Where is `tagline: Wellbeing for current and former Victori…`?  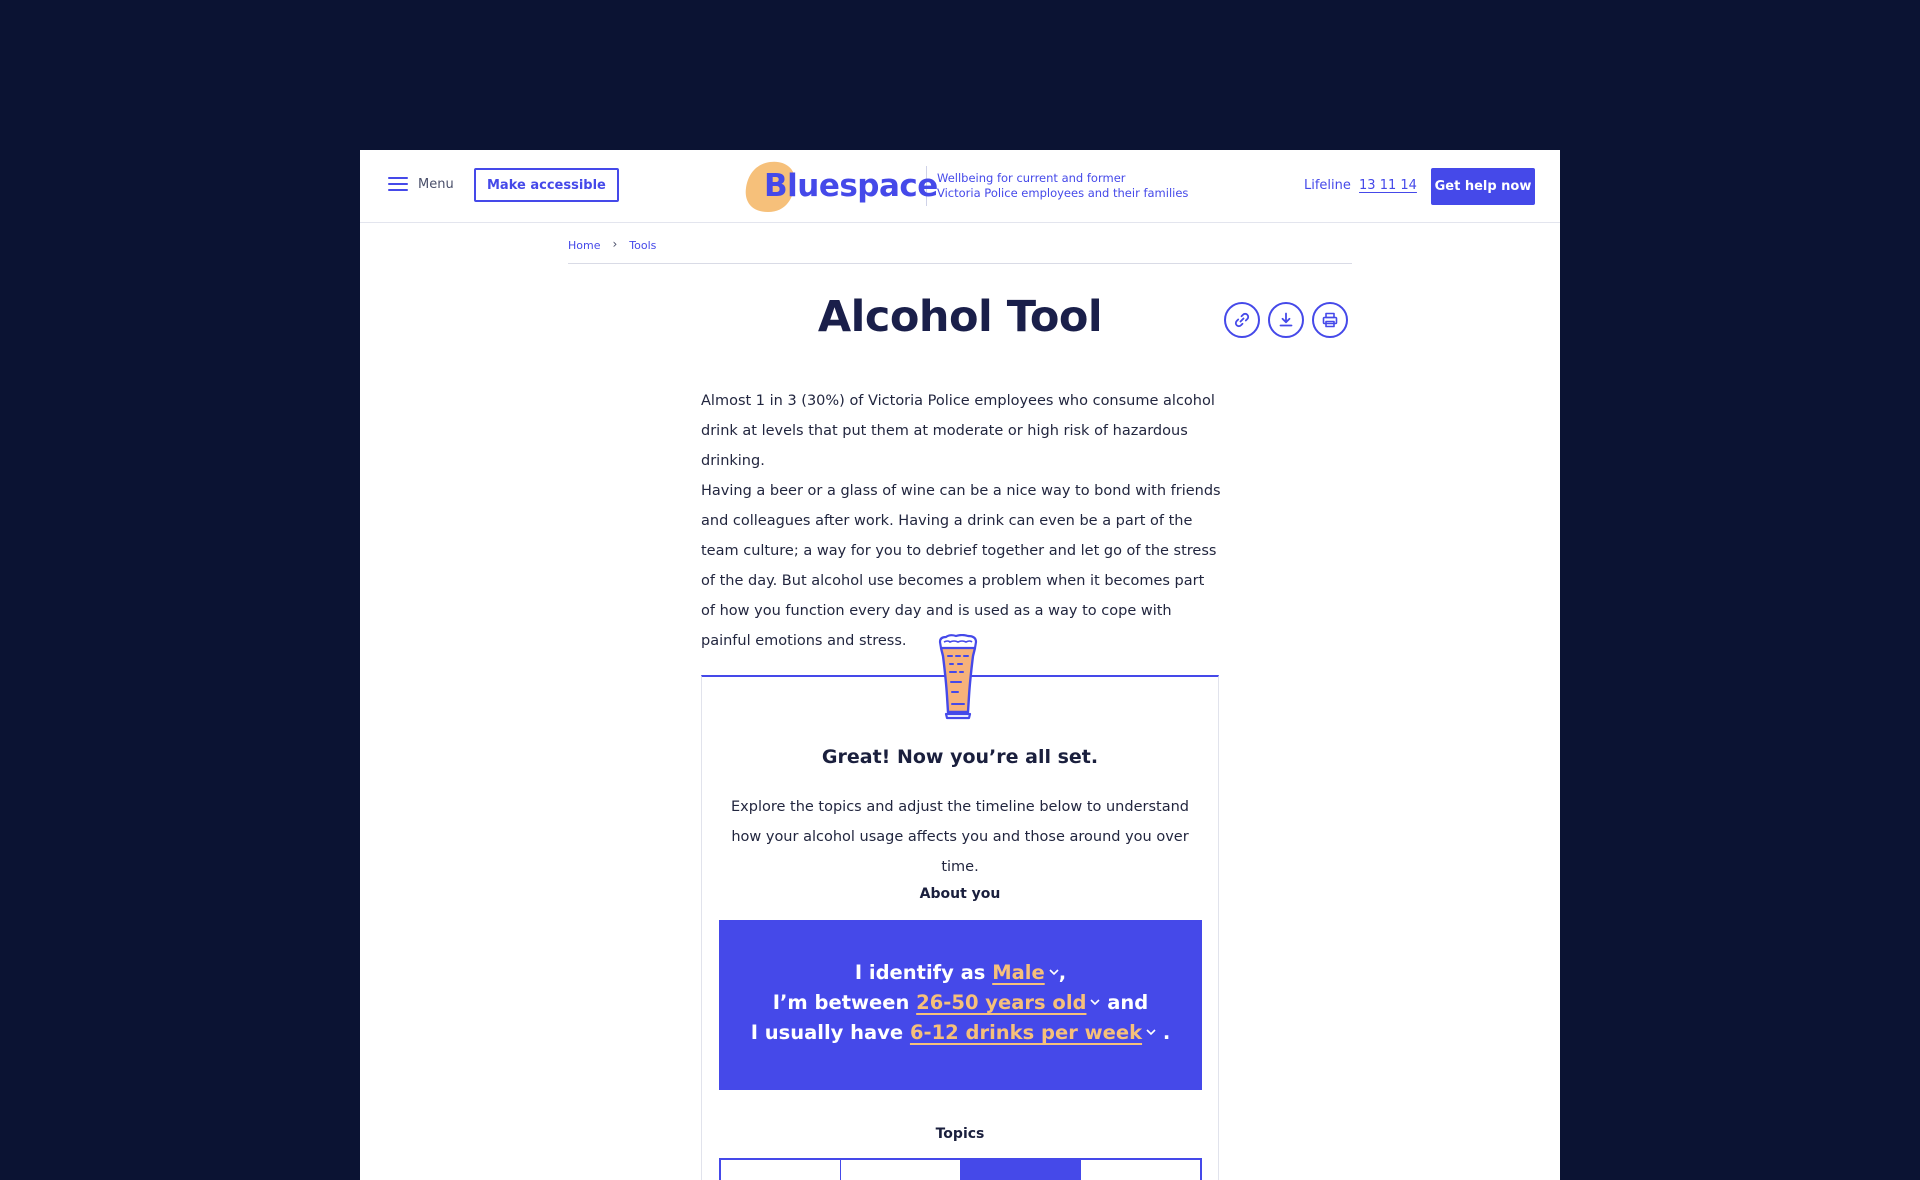
tagline: Wellbeing for current and former Victori… is located at coordinates (1062, 186).